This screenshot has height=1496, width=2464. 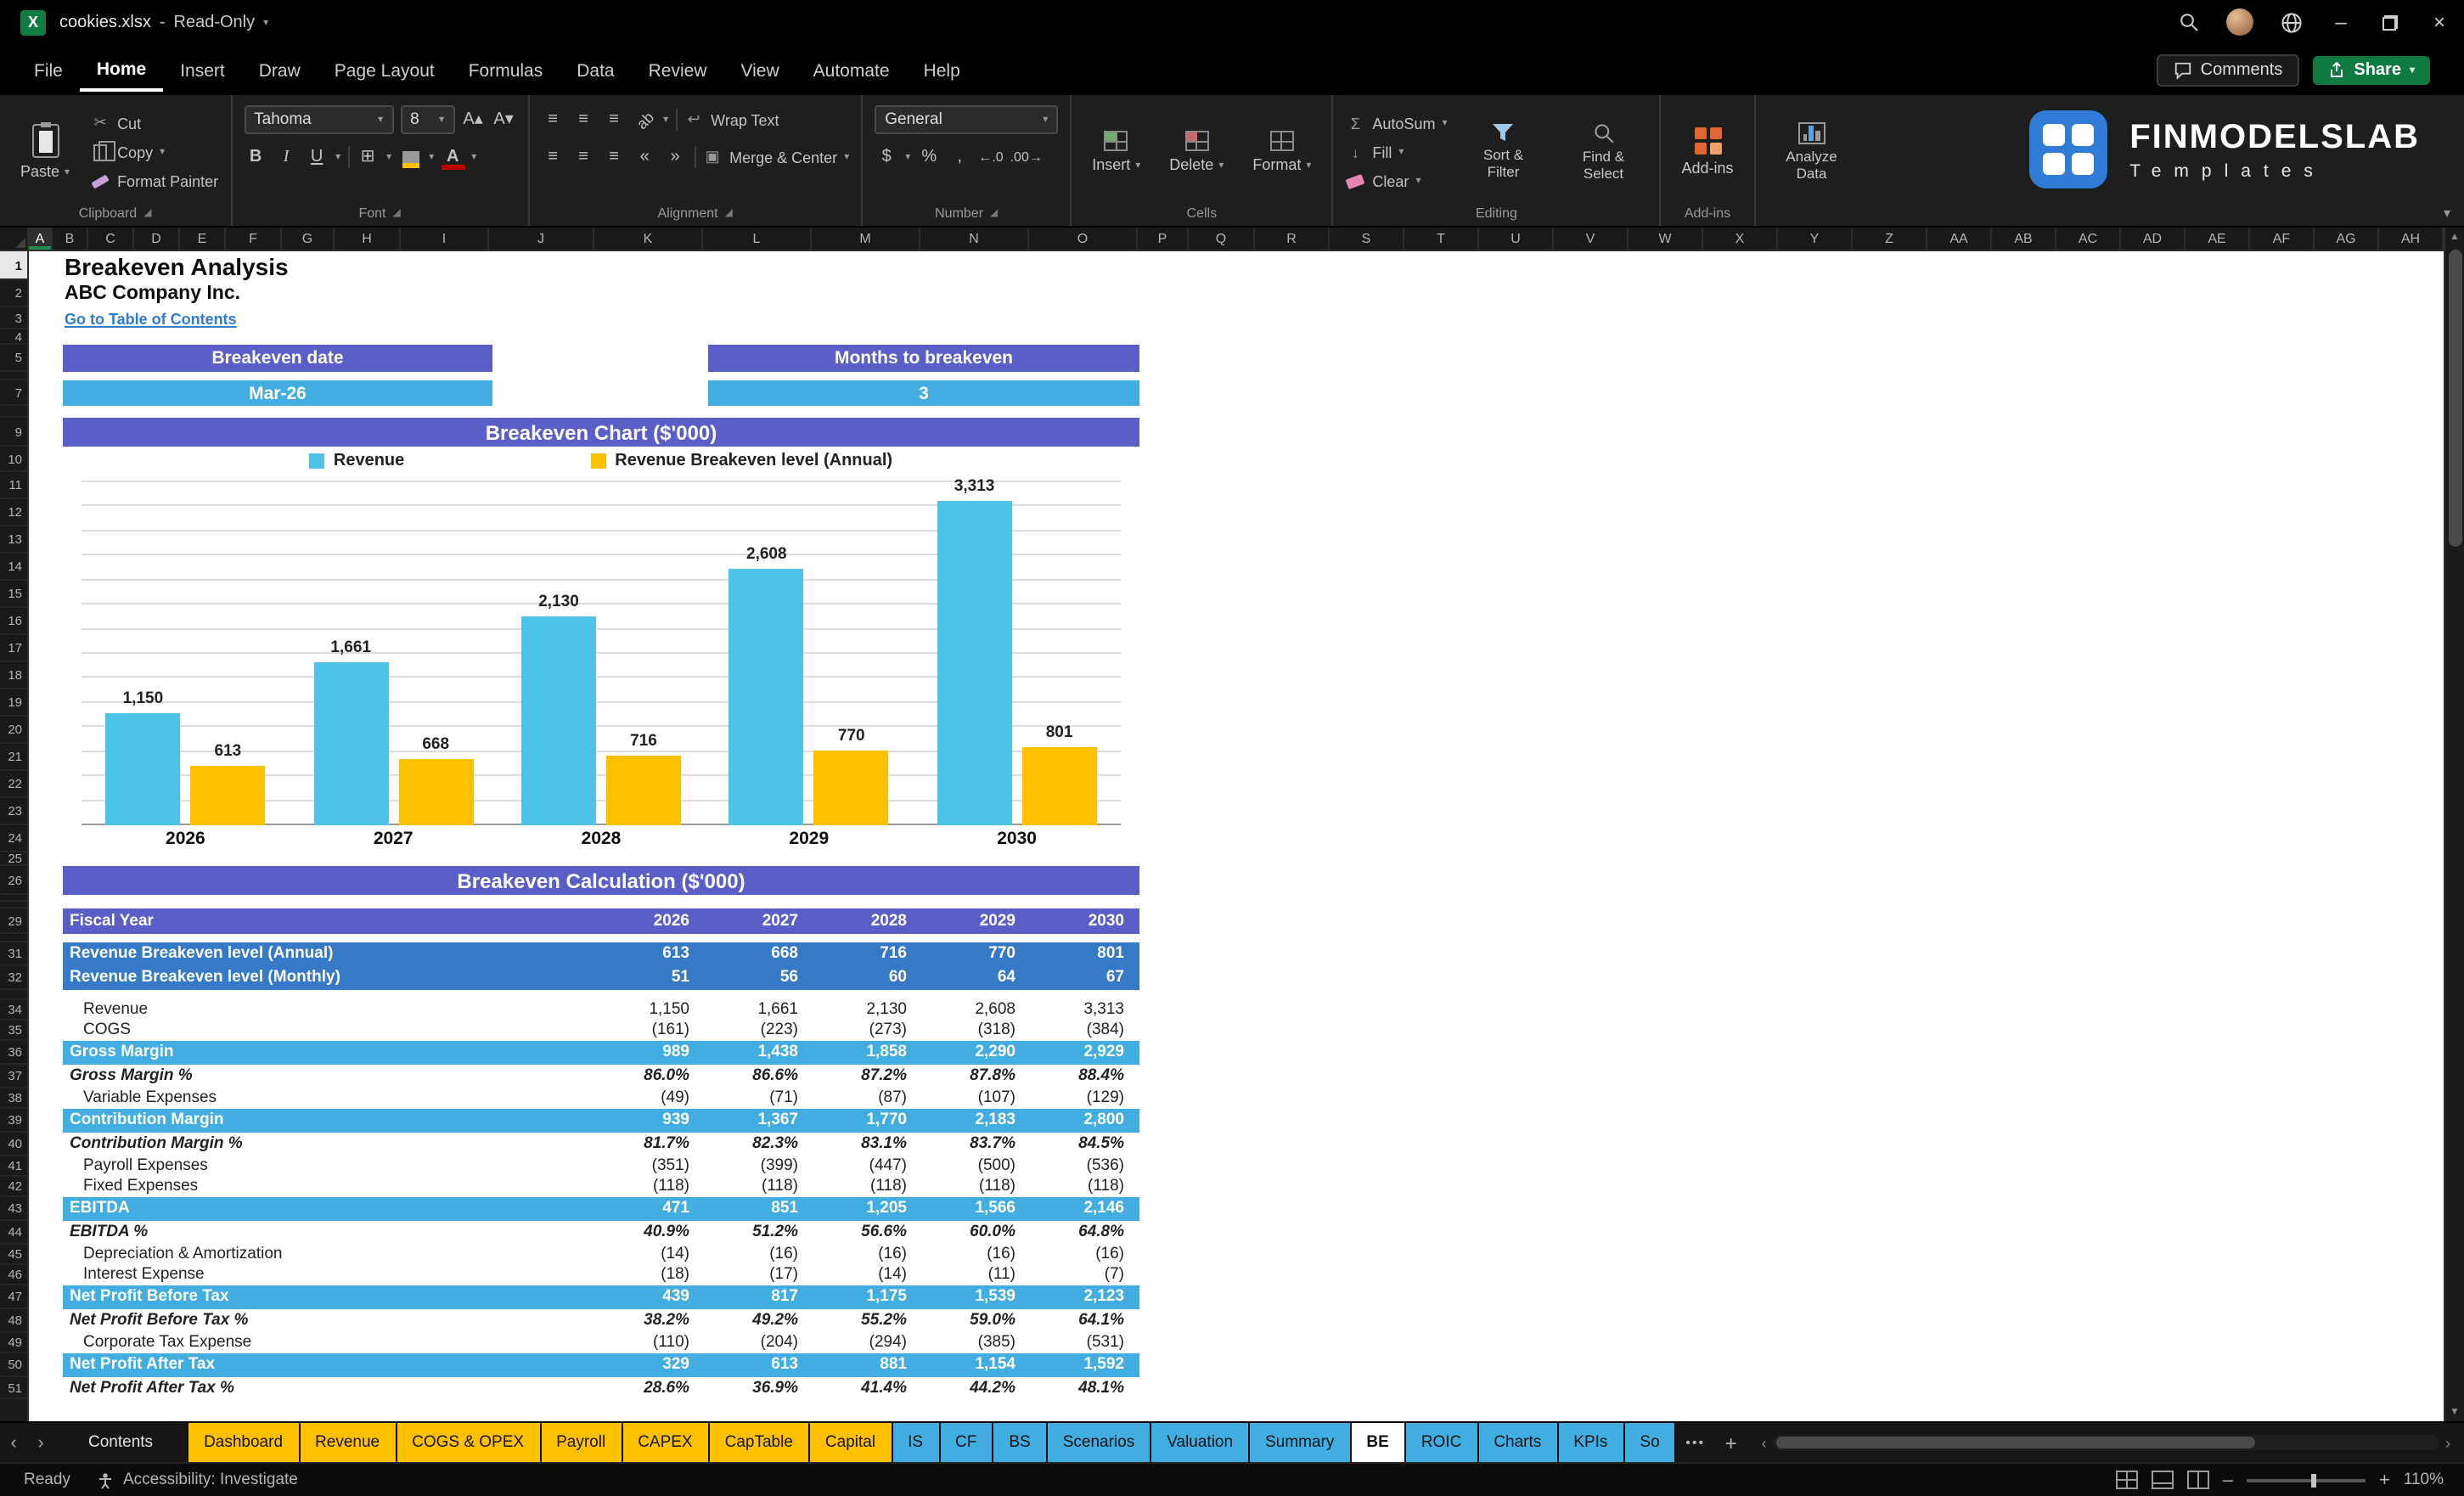 What do you see at coordinates (644, 119) in the screenshot?
I see `orientation-button: ab` at bounding box center [644, 119].